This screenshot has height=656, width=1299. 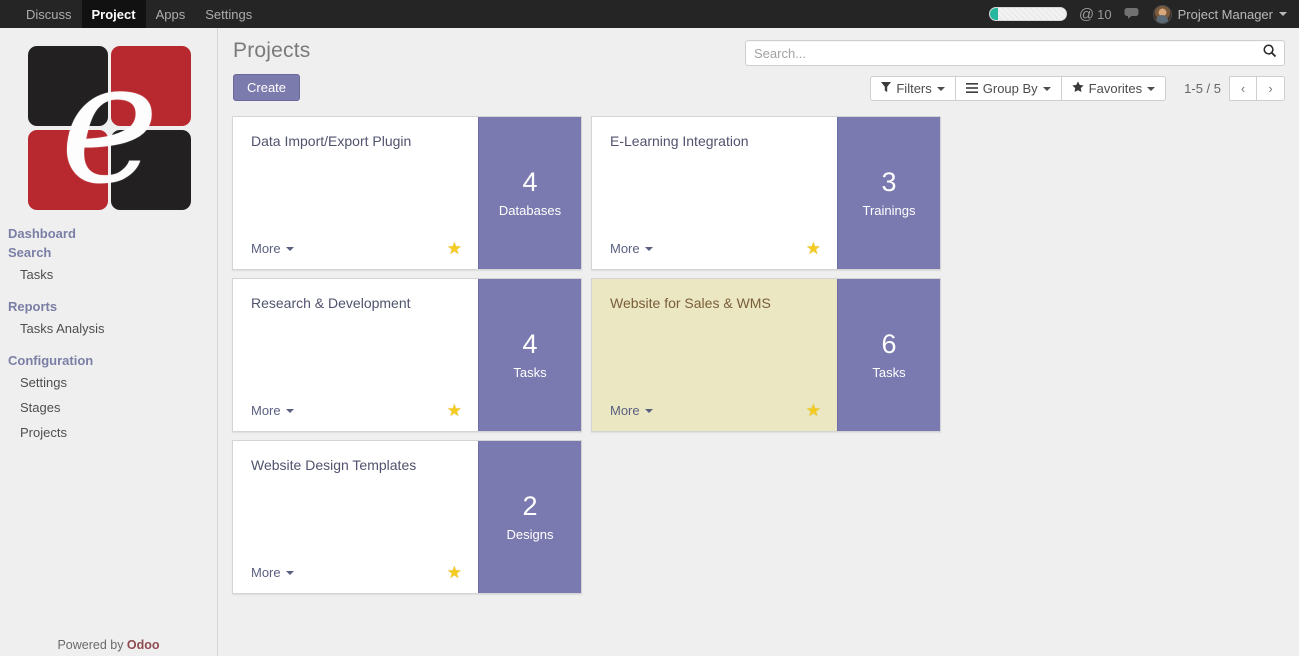 What do you see at coordinates (690, 303) in the screenshot?
I see `kanban-card-title: Website for Sales & WMS` at bounding box center [690, 303].